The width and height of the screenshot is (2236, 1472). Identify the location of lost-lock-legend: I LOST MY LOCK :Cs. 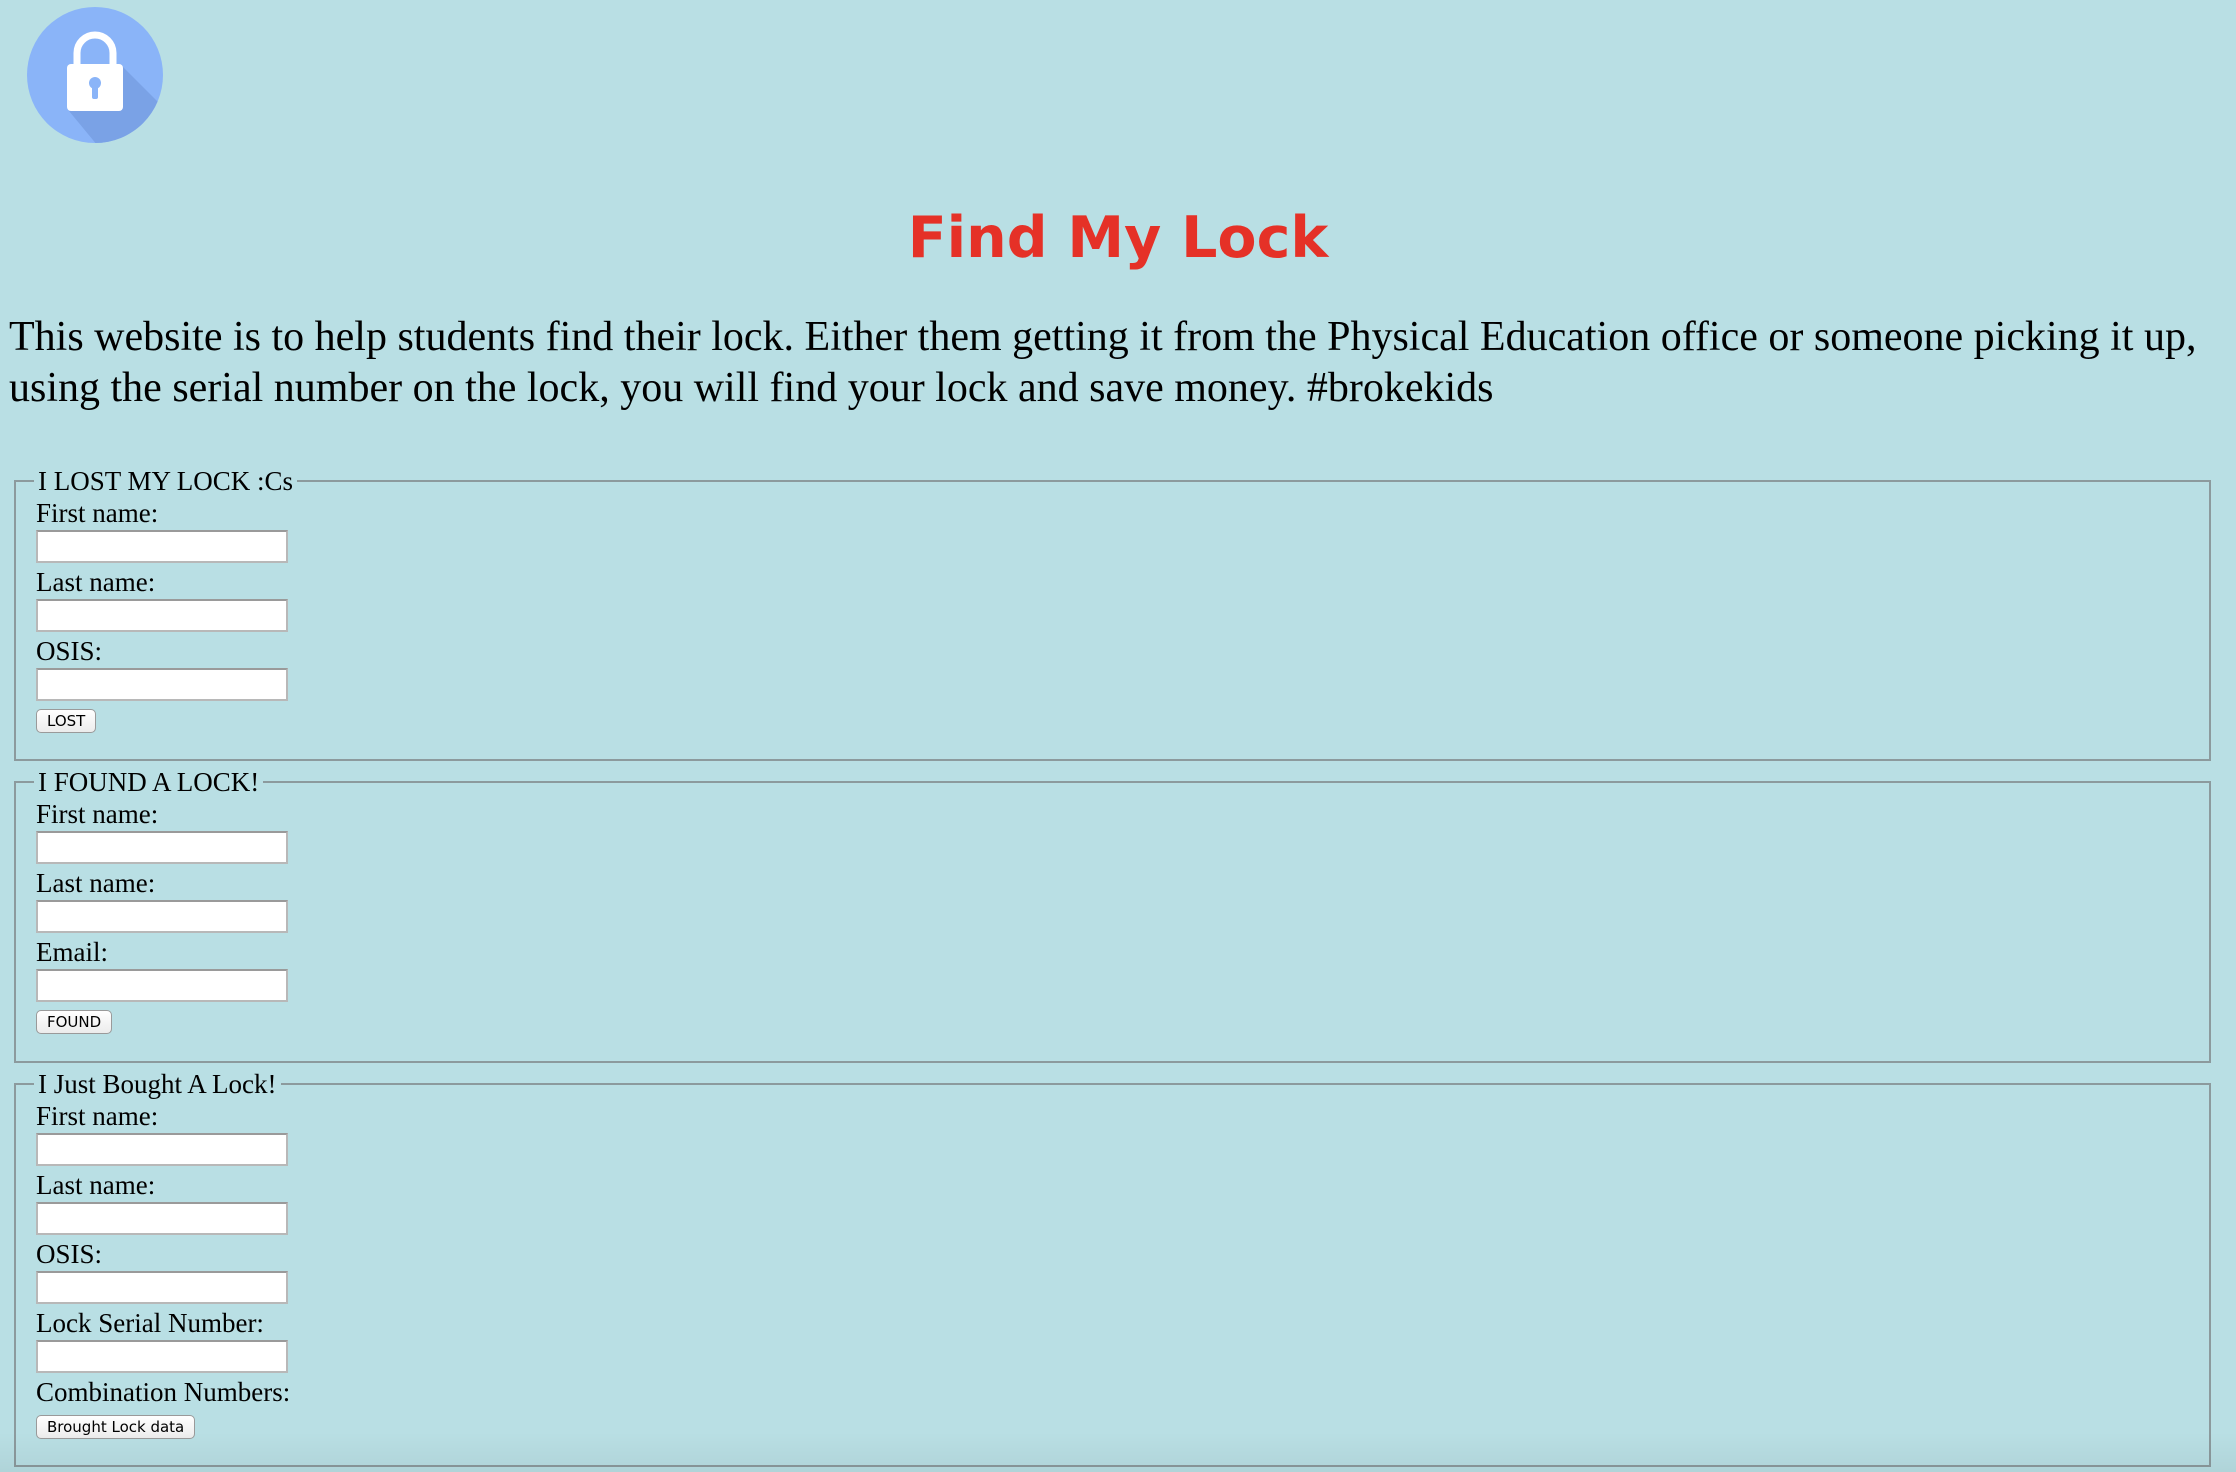
(166, 481).